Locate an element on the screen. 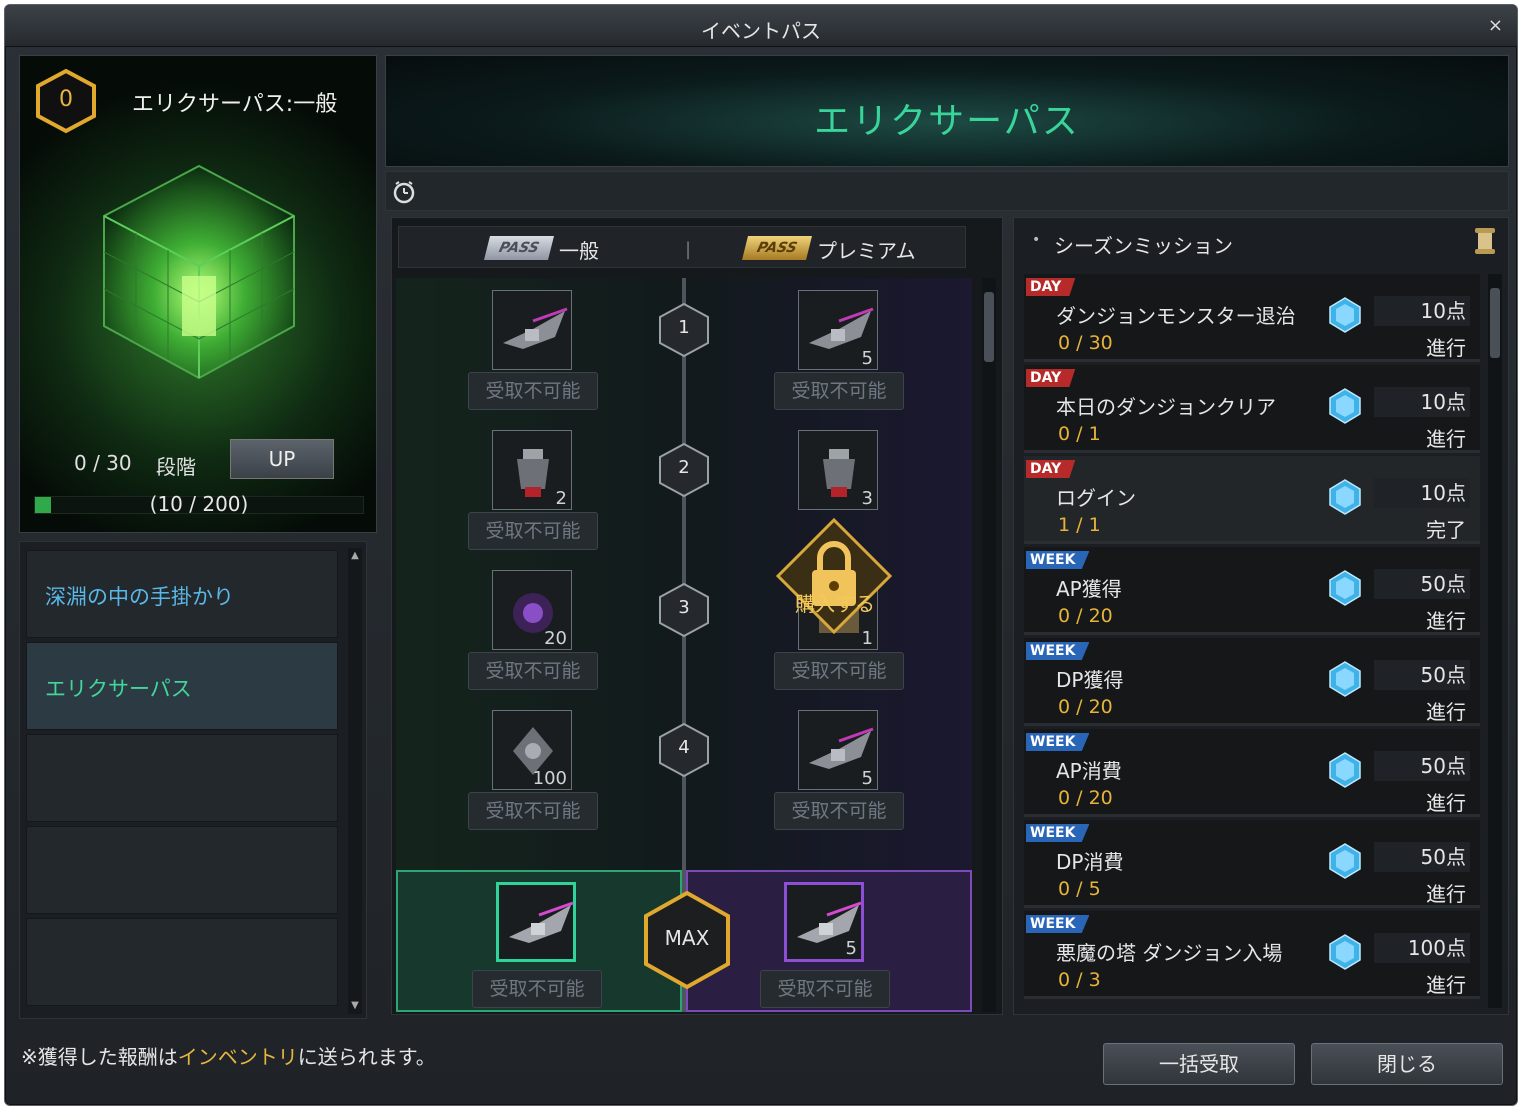 This screenshot has width=1522, height=1110. mission-status: 完了 is located at coordinates (1446, 530).